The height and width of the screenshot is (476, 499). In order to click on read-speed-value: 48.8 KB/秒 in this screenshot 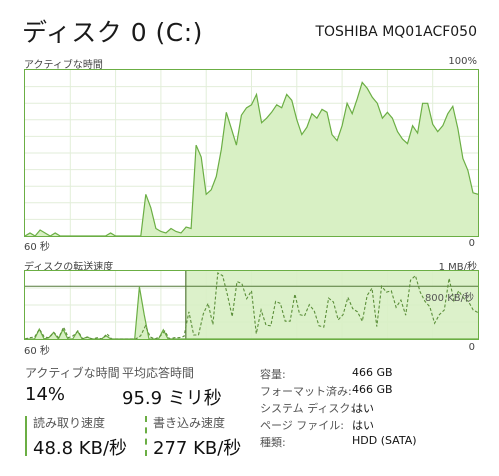, I will do `click(80, 448)`.